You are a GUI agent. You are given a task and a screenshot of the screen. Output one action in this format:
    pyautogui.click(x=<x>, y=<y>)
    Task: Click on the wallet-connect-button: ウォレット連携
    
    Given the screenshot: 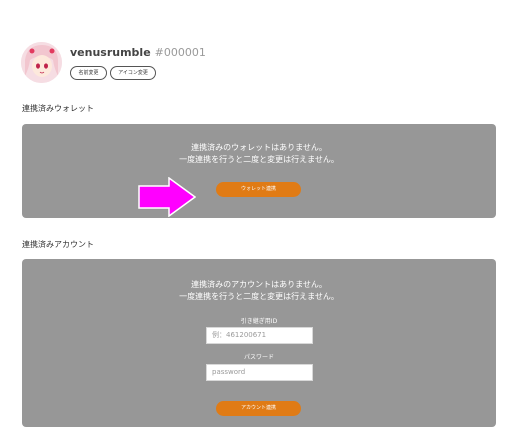 What is the action you would take?
    pyautogui.click(x=258, y=189)
    